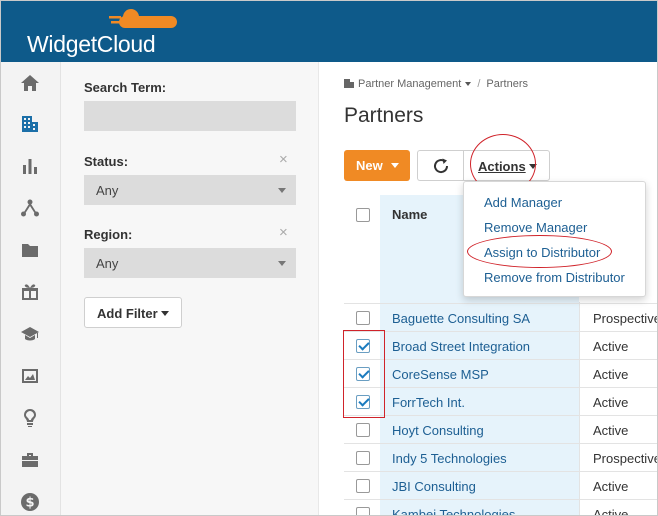  What do you see at coordinates (108, 234) in the screenshot?
I see `region-label: Region:` at bounding box center [108, 234].